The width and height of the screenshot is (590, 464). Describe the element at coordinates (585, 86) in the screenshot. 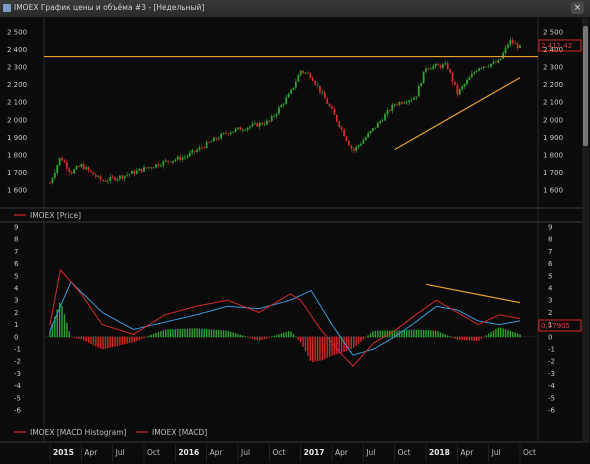

I see `scrollbar-thumb` at that location.